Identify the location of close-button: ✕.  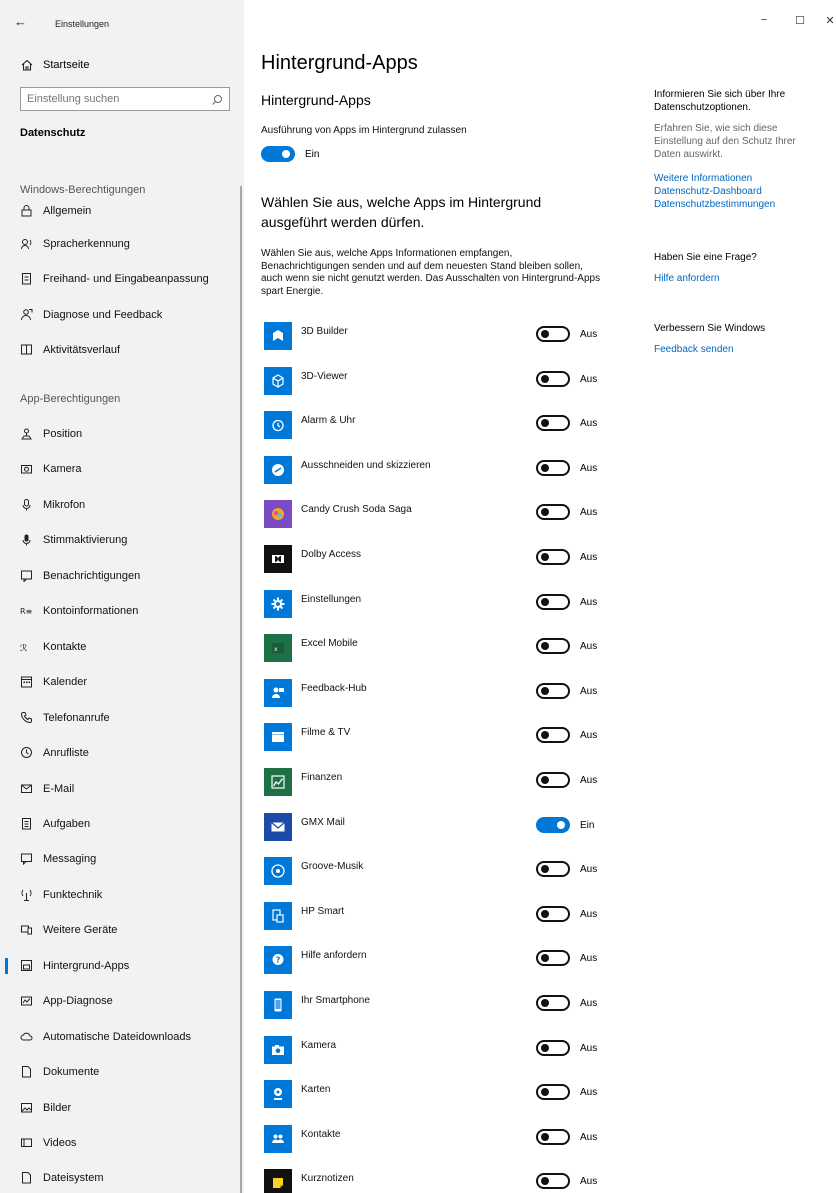
(828, 20).